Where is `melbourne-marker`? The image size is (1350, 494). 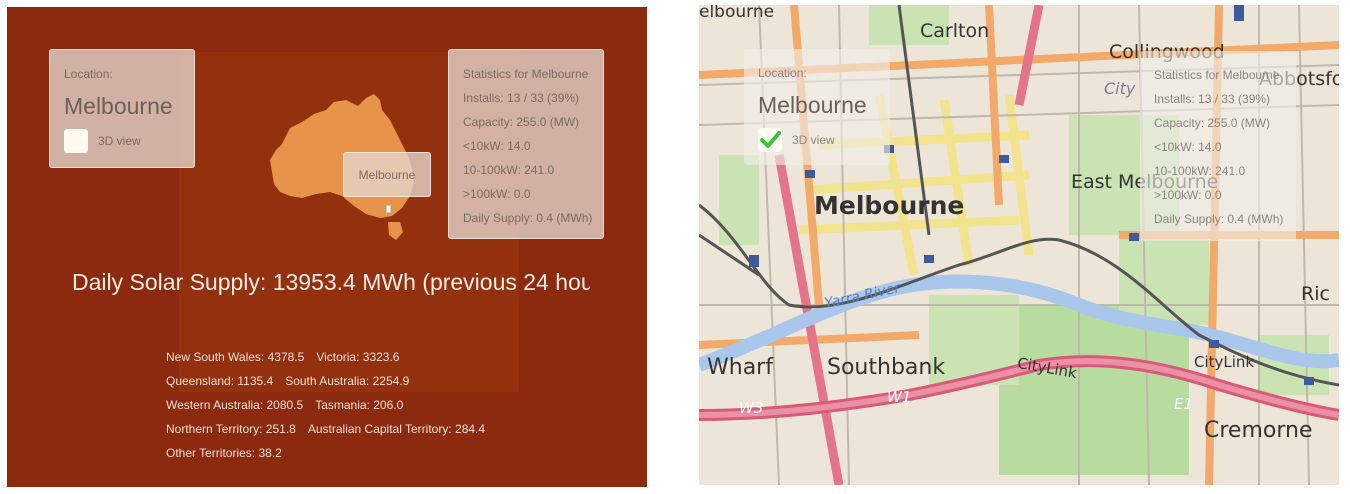 melbourne-marker is located at coordinates (388, 209).